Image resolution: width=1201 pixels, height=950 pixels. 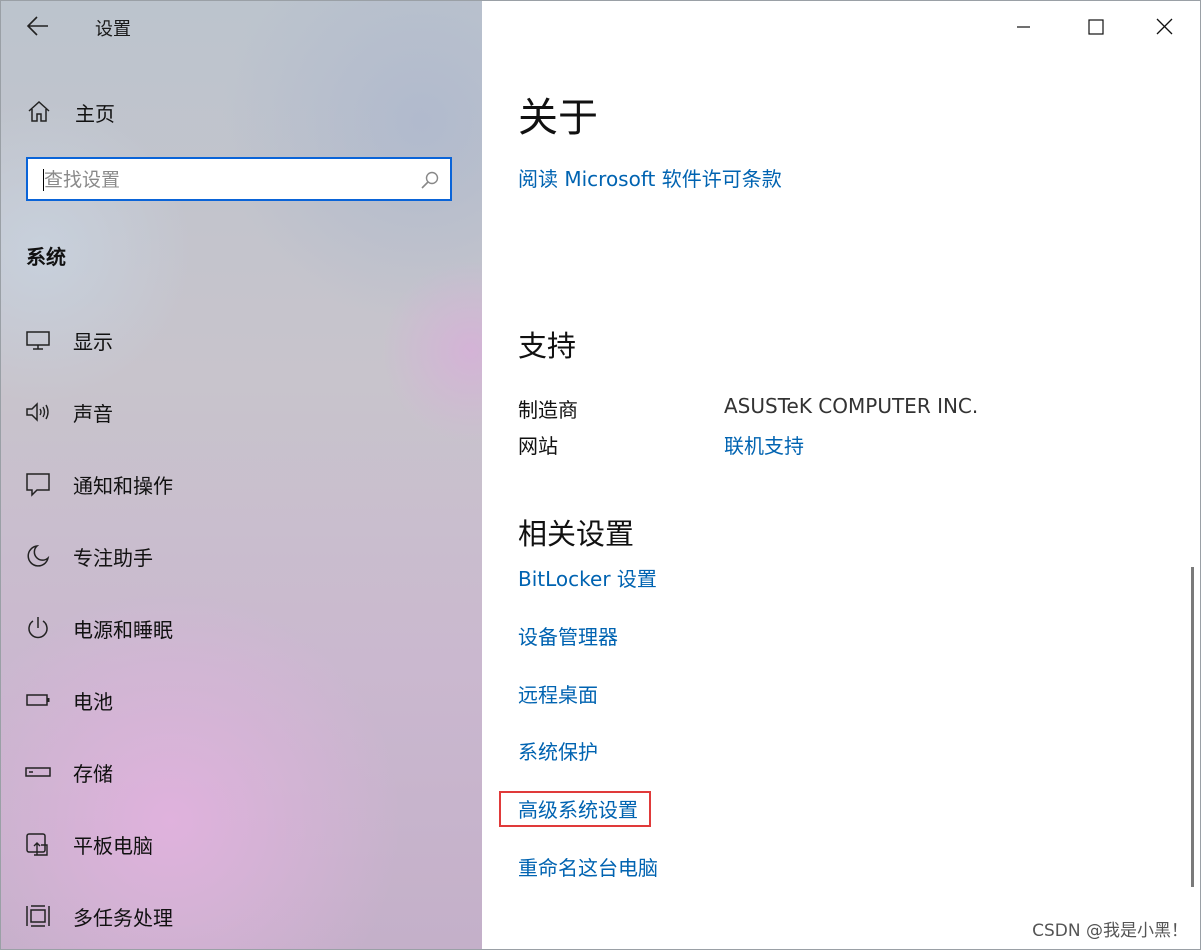 I want to click on search-box, so click(x=239, y=179).